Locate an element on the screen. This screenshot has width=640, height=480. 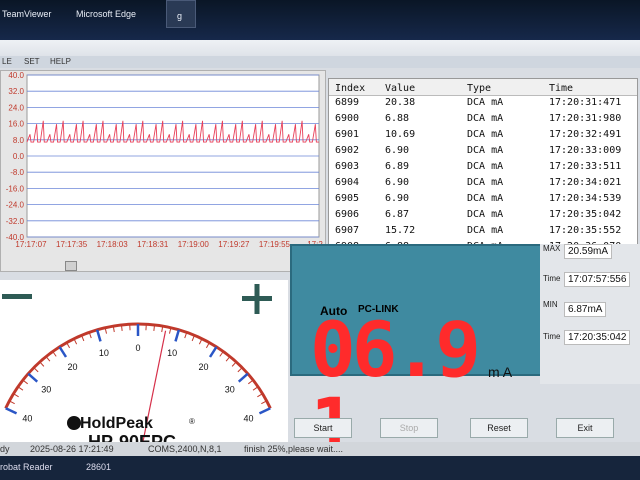
column-header-time: Time is located at coordinates (561, 88).